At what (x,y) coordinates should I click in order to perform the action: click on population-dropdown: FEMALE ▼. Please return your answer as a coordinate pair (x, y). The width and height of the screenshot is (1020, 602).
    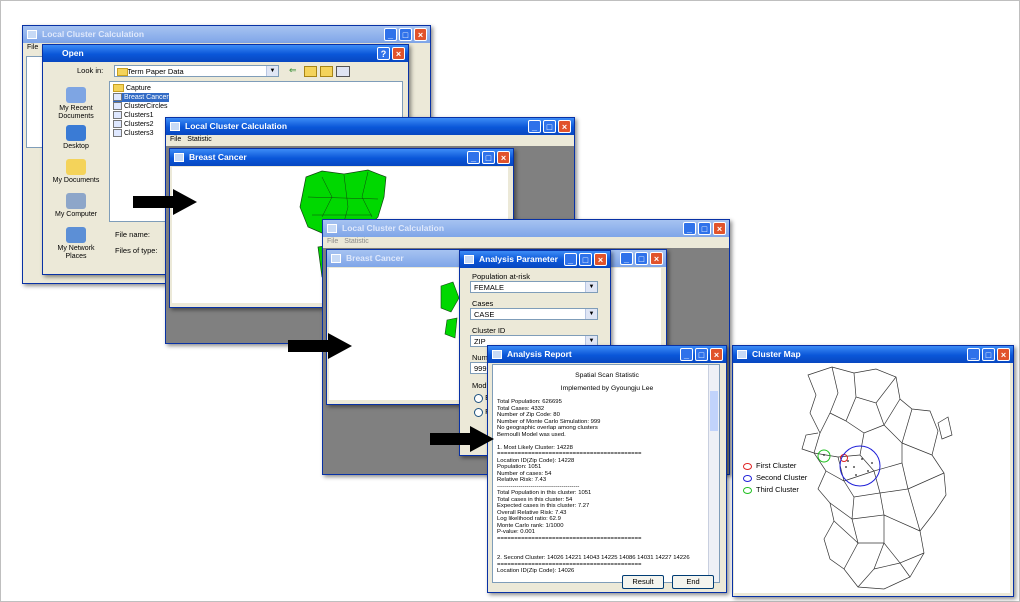
    Looking at the image, I should click on (534, 287).